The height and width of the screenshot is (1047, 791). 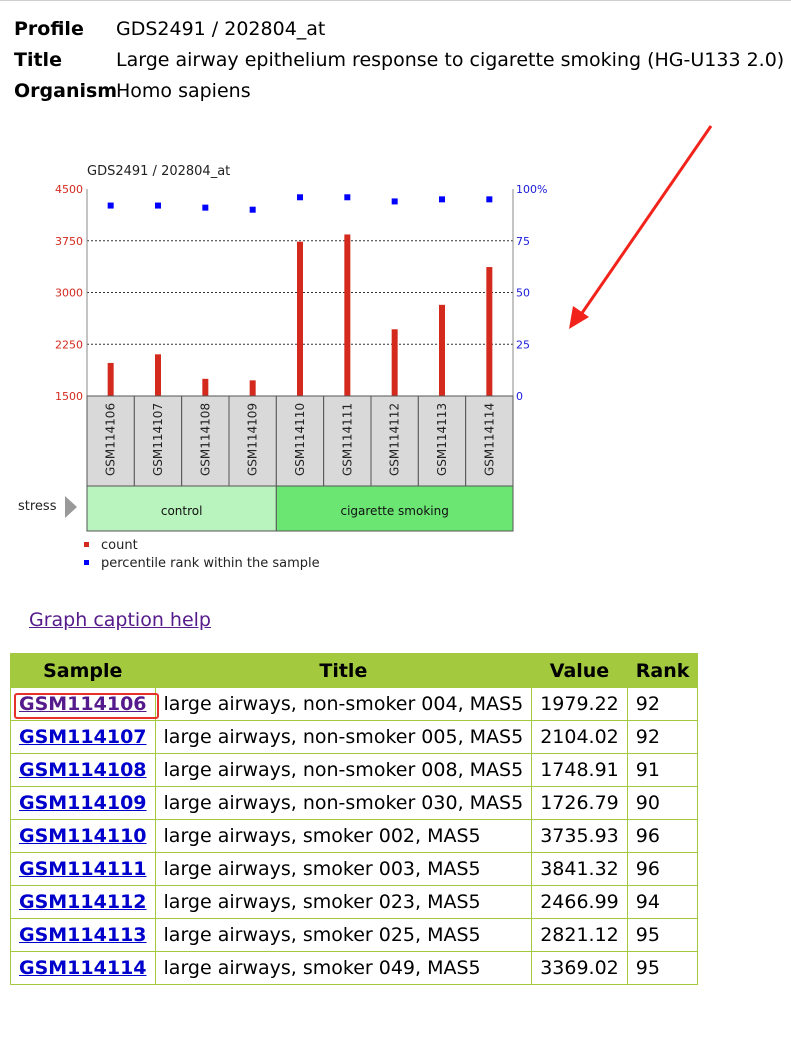 What do you see at coordinates (399, 91) in the screenshot?
I see `organism-row: Organism Homo sapiens` at bounding box center [399, 91].